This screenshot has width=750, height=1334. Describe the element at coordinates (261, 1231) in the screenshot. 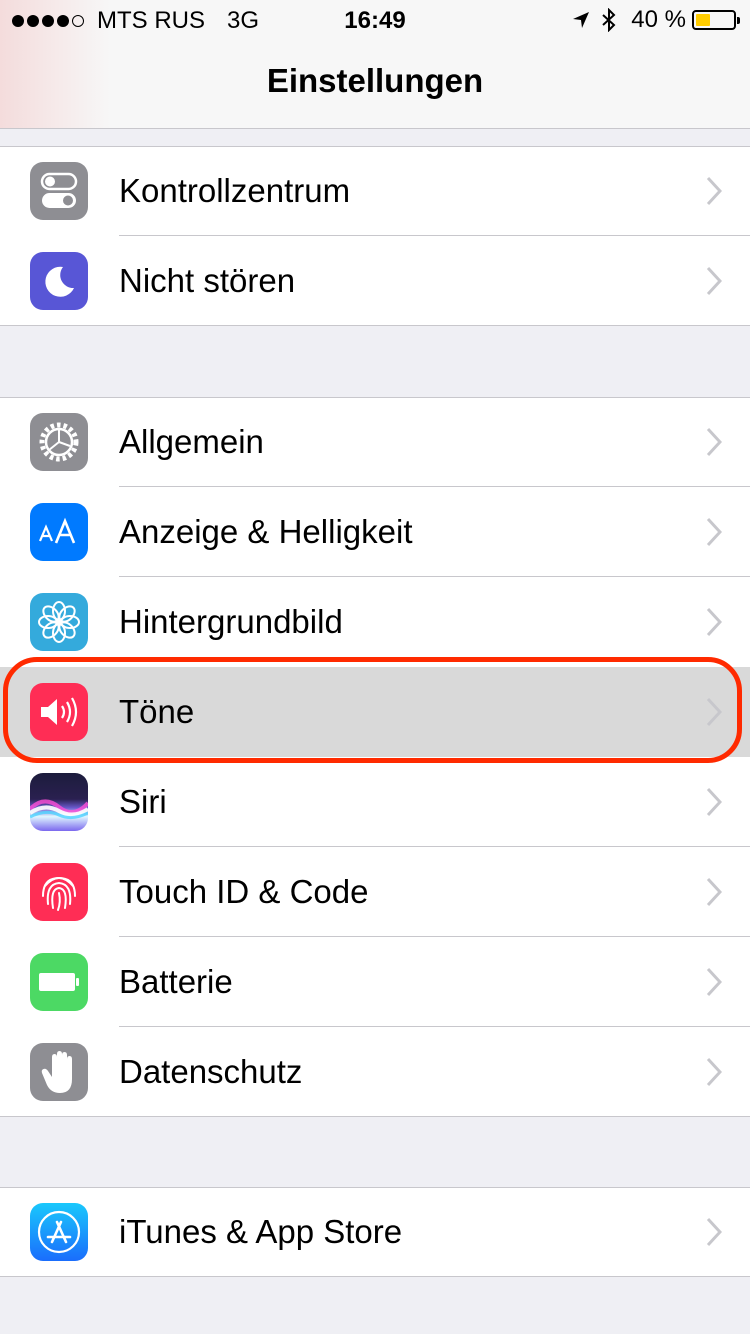

I see `settings-row-label: iTunes & App Store` at that location.